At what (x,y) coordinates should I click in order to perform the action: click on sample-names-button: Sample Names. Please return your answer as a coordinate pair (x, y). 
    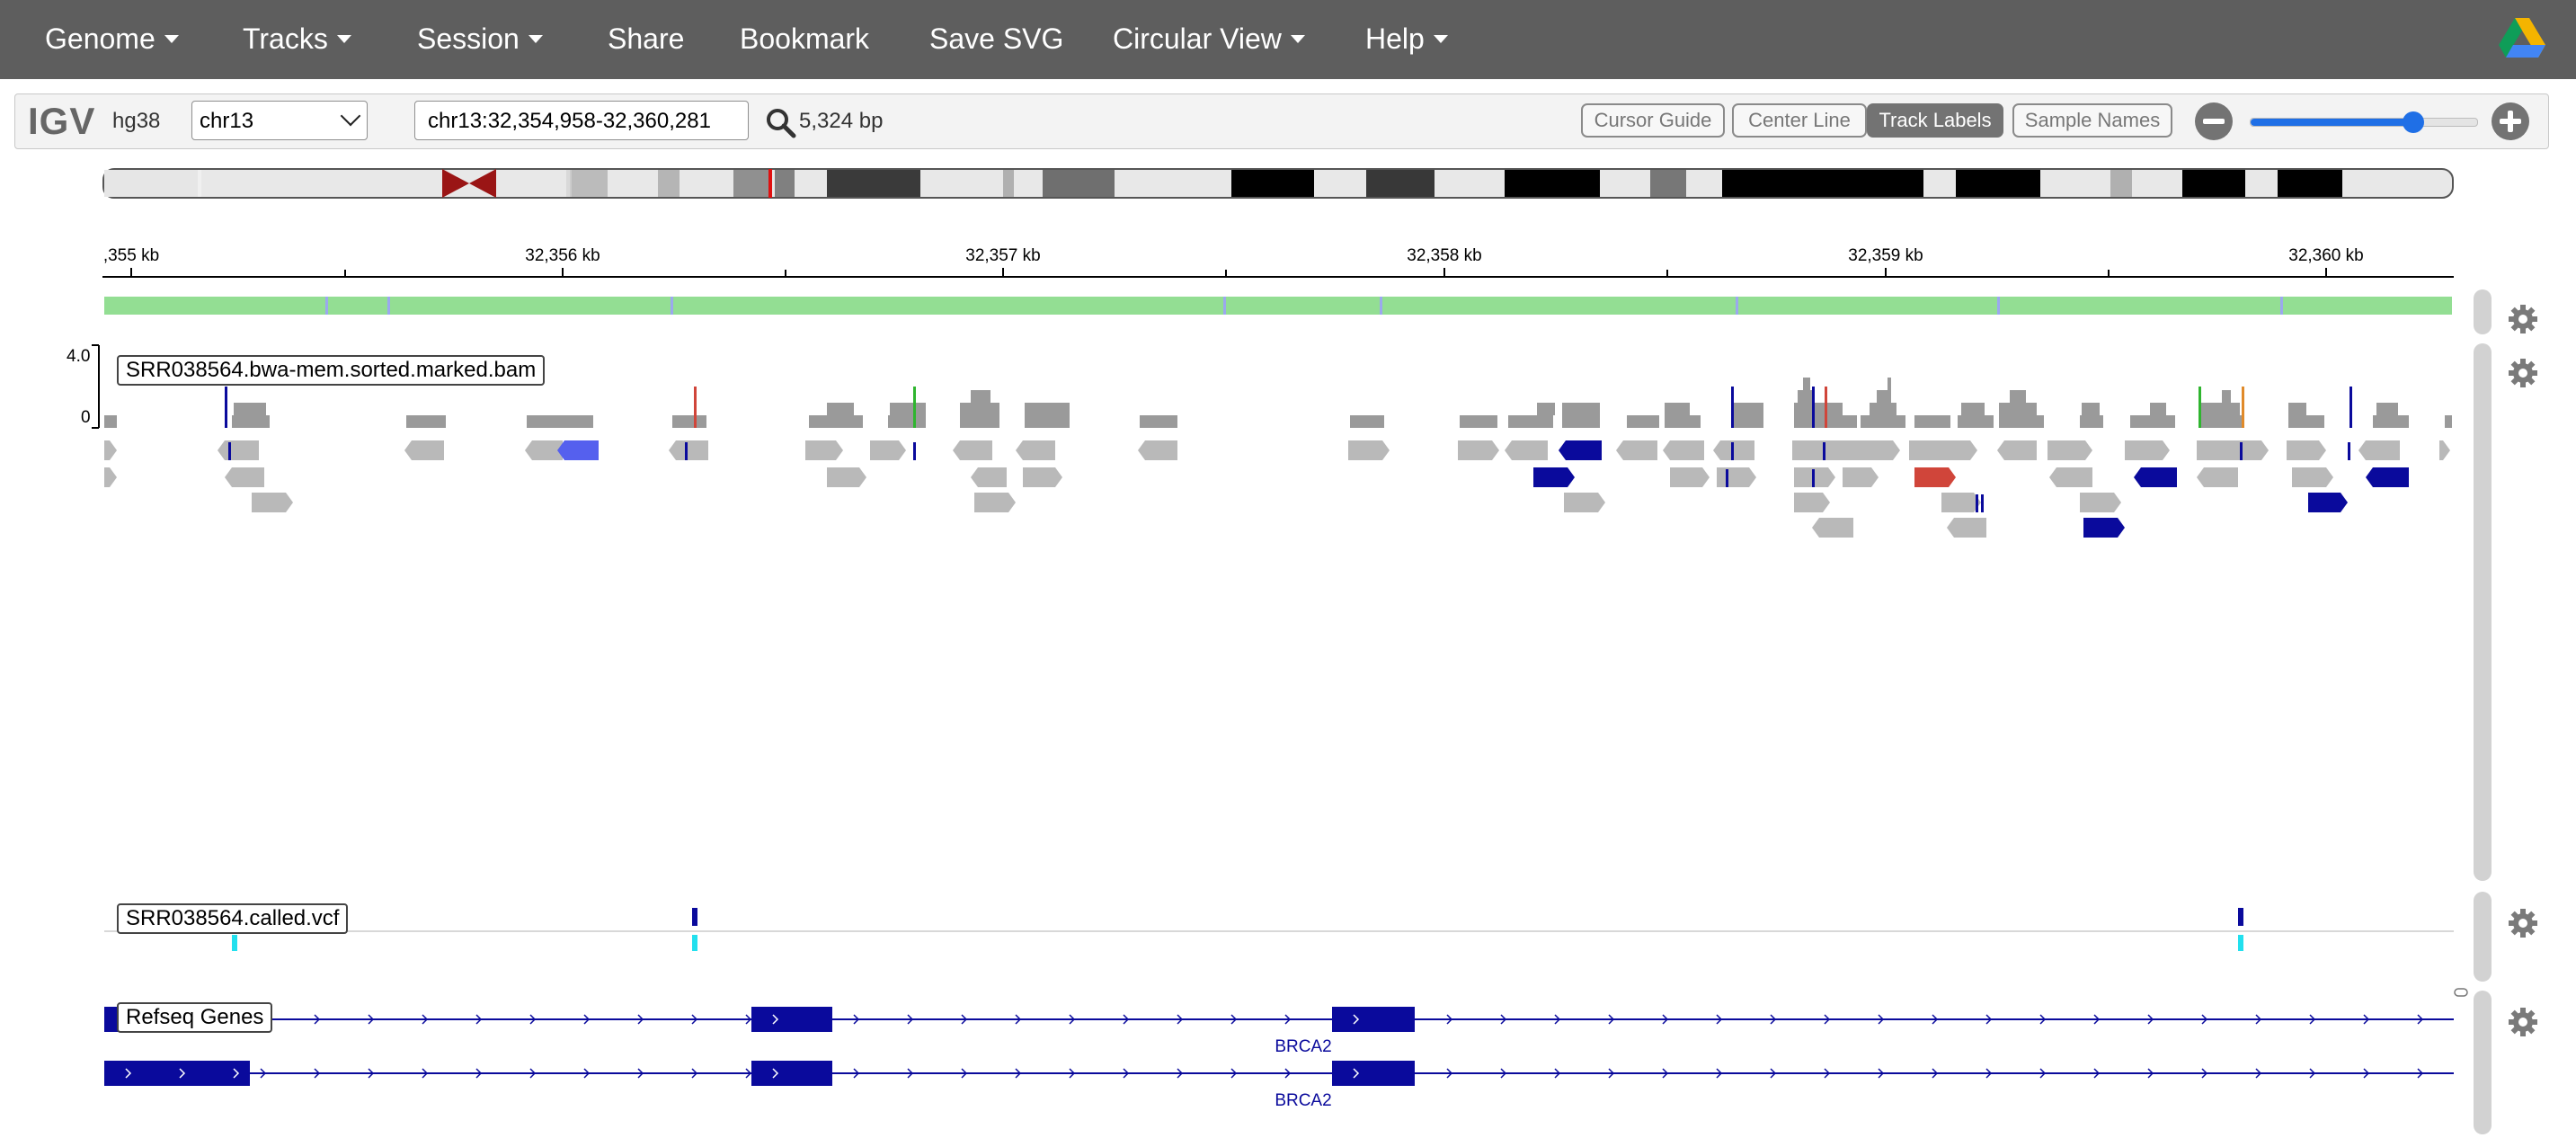
    Looking at the image, I should click on (2092, 121).